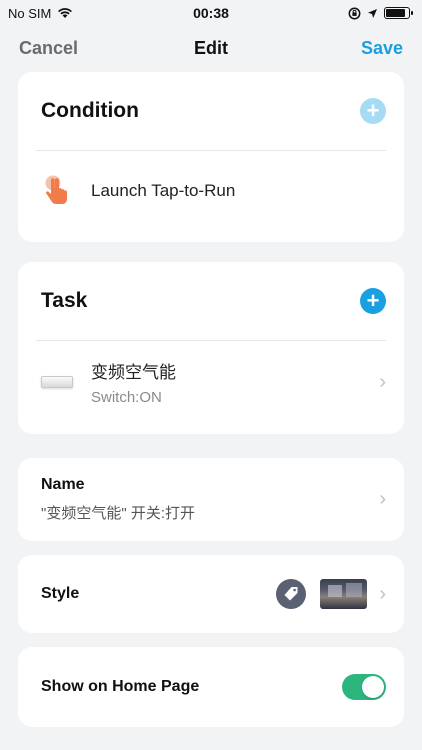  I want to click on status-left: No SIM, so click(40, 13).